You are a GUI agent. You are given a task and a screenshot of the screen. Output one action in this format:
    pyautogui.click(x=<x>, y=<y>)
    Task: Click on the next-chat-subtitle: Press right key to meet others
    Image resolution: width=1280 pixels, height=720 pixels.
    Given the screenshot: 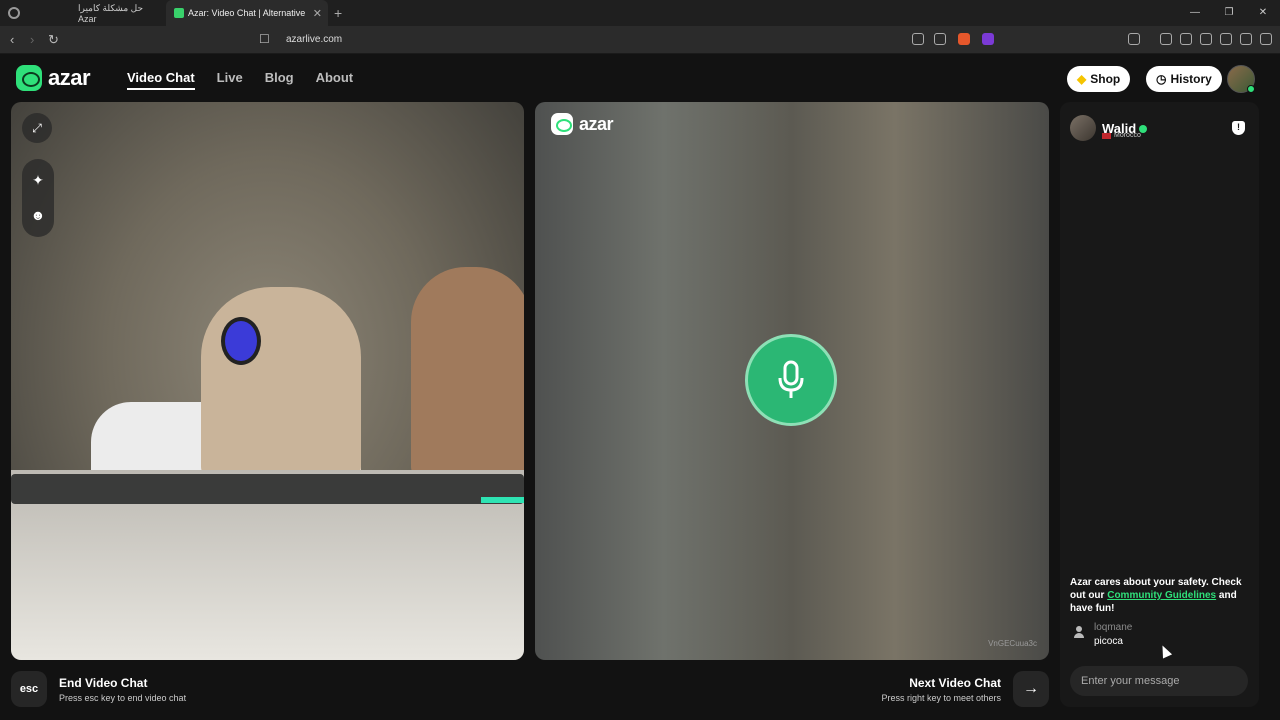 What is the action you would take?
    pyautogui.click(x=941, y=697)
    